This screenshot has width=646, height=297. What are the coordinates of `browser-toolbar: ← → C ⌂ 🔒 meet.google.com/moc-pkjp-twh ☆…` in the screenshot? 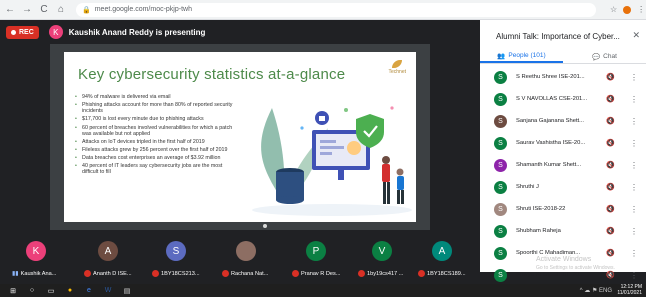 It's located at (323, 10).